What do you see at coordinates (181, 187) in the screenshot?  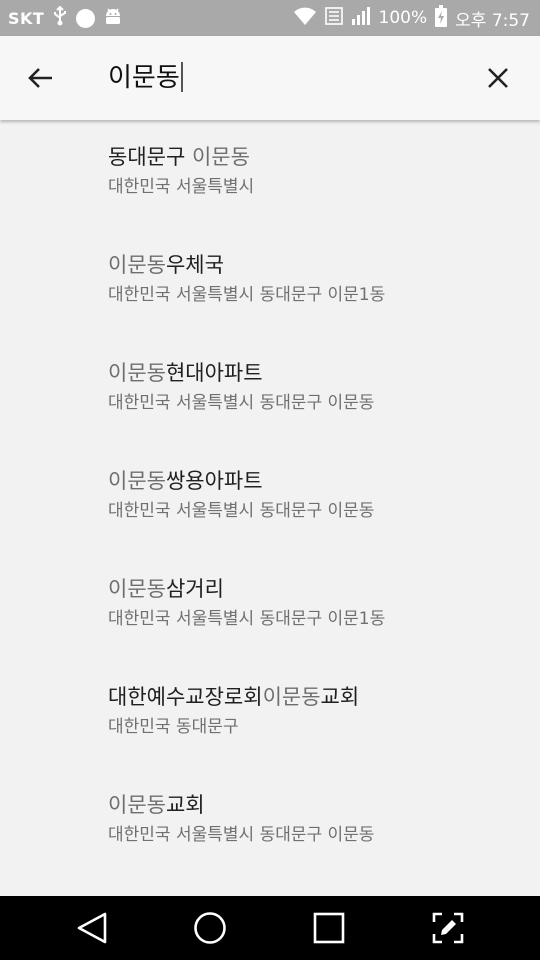 I see `result-subtitle: 대한민국 서울특별시` at bounding box center [181, 187].